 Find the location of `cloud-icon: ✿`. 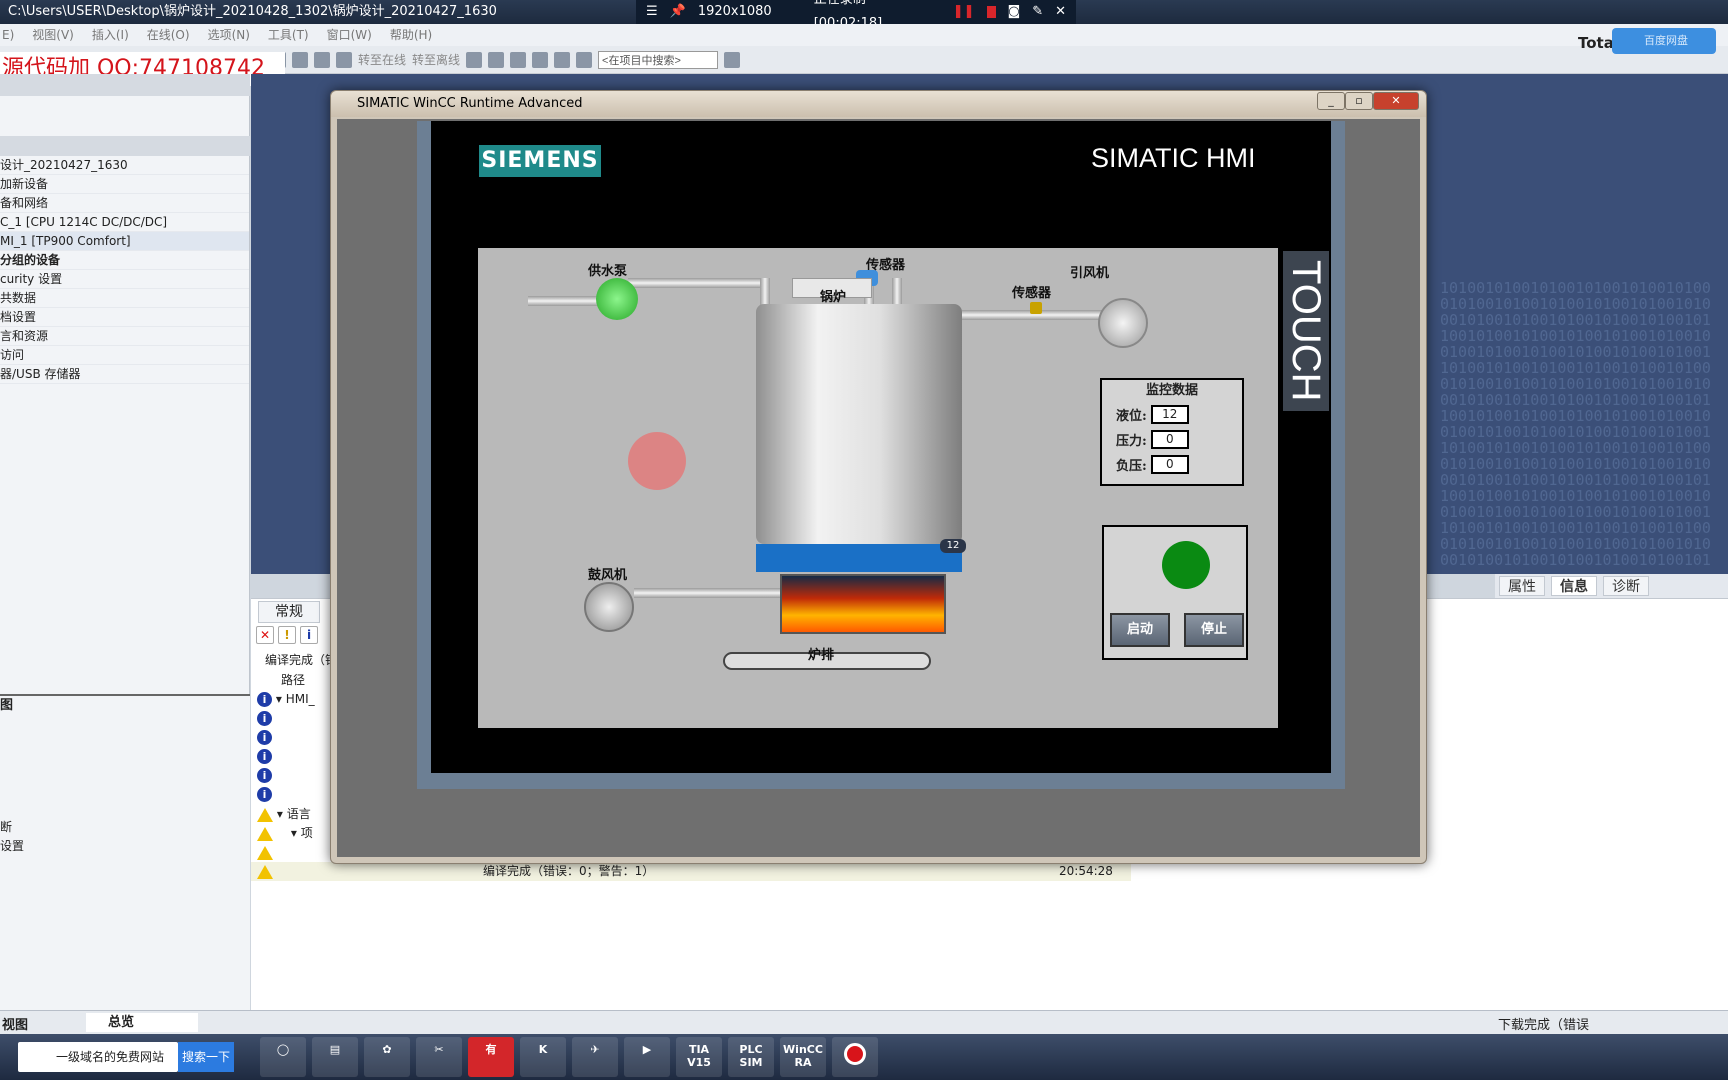

cloud-icon: ✿ is located at coordinates (387, 1057).